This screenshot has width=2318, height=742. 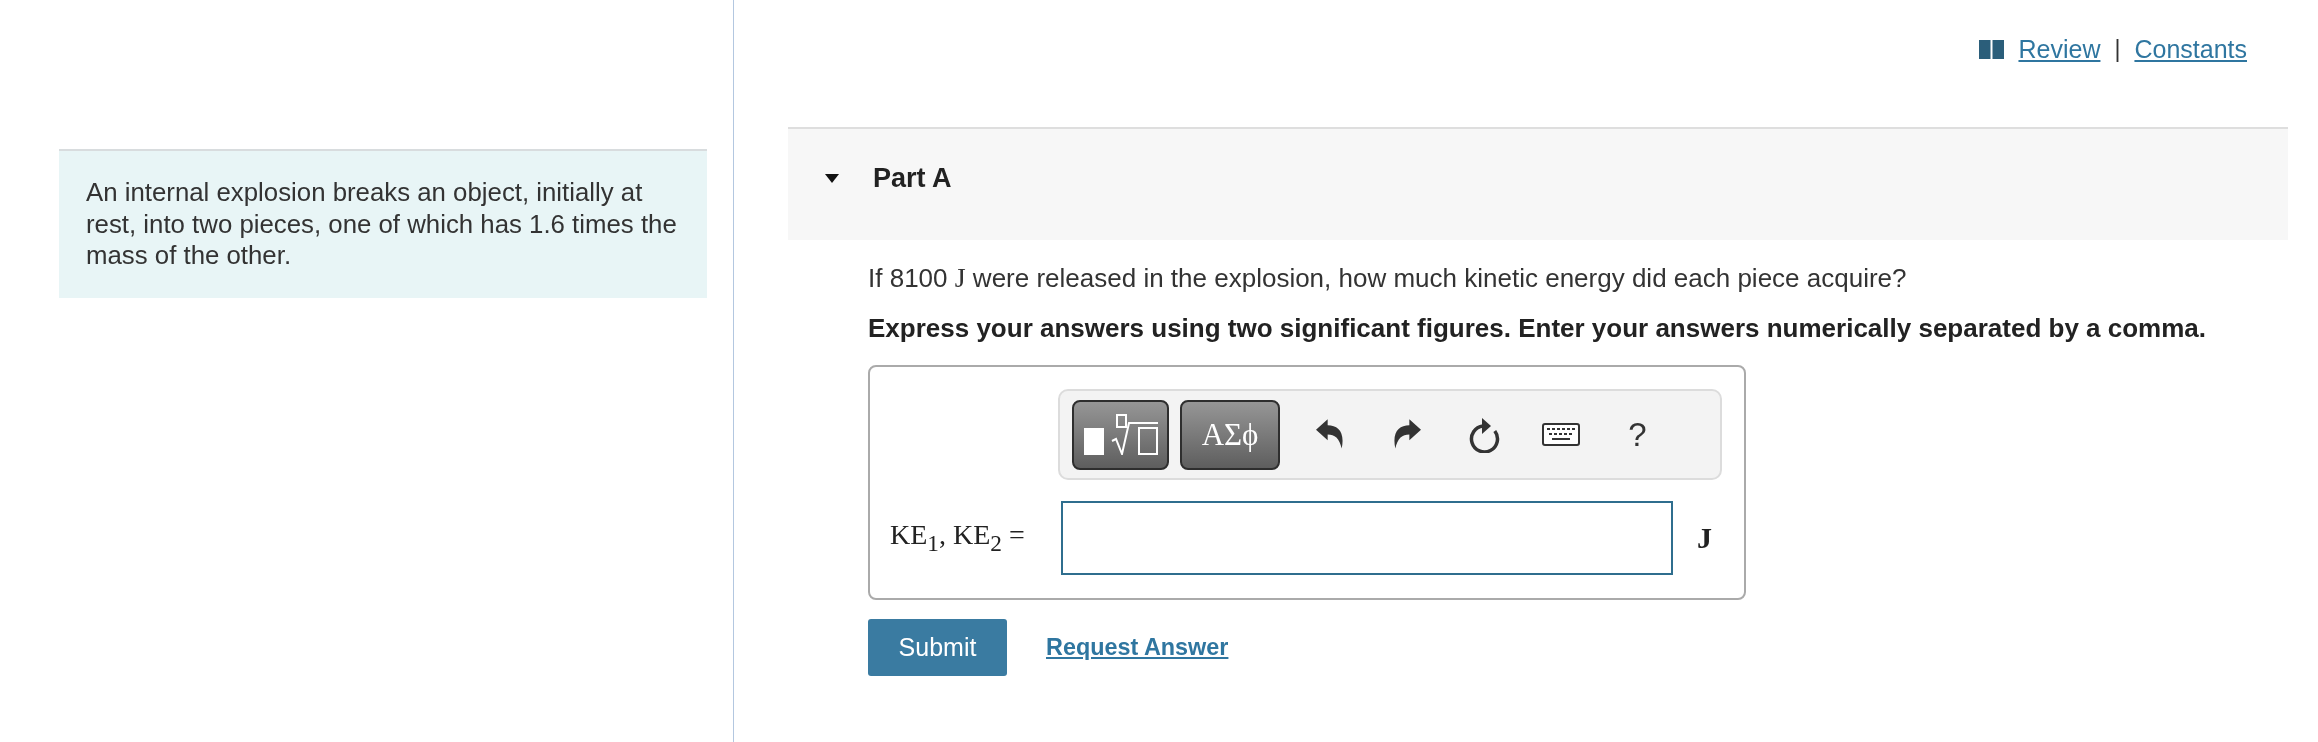 I want to click on book-icon, so click(x=1992, y=49).